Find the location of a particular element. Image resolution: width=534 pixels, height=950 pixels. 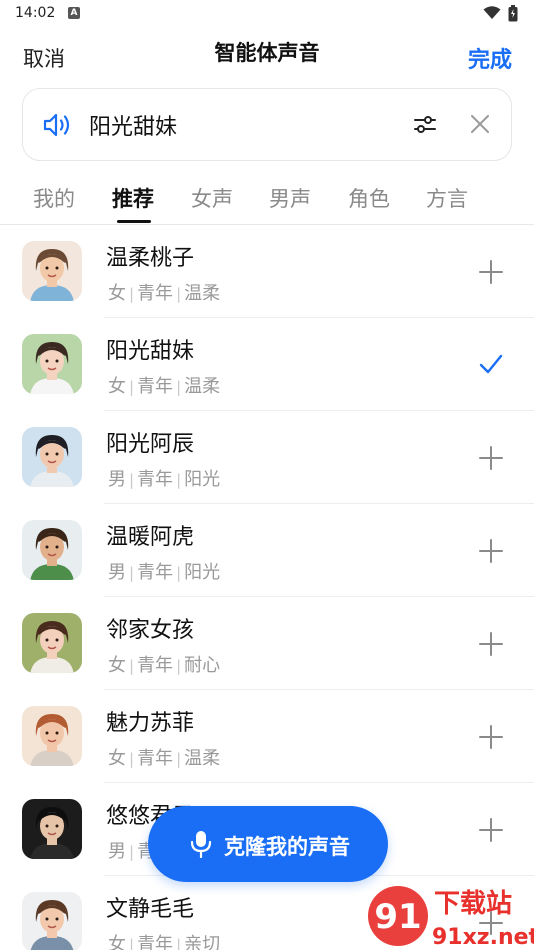

tab-male: 男声 is located at coordinates (290, 198).